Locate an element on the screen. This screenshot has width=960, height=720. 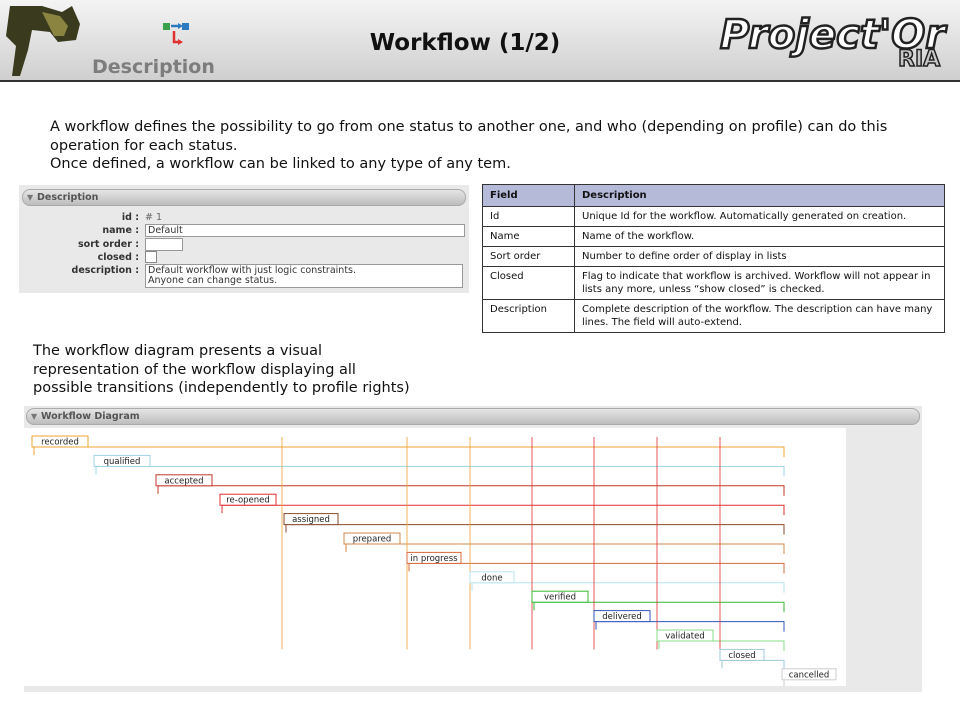
logo-icon is located at coordinates (43, 41).